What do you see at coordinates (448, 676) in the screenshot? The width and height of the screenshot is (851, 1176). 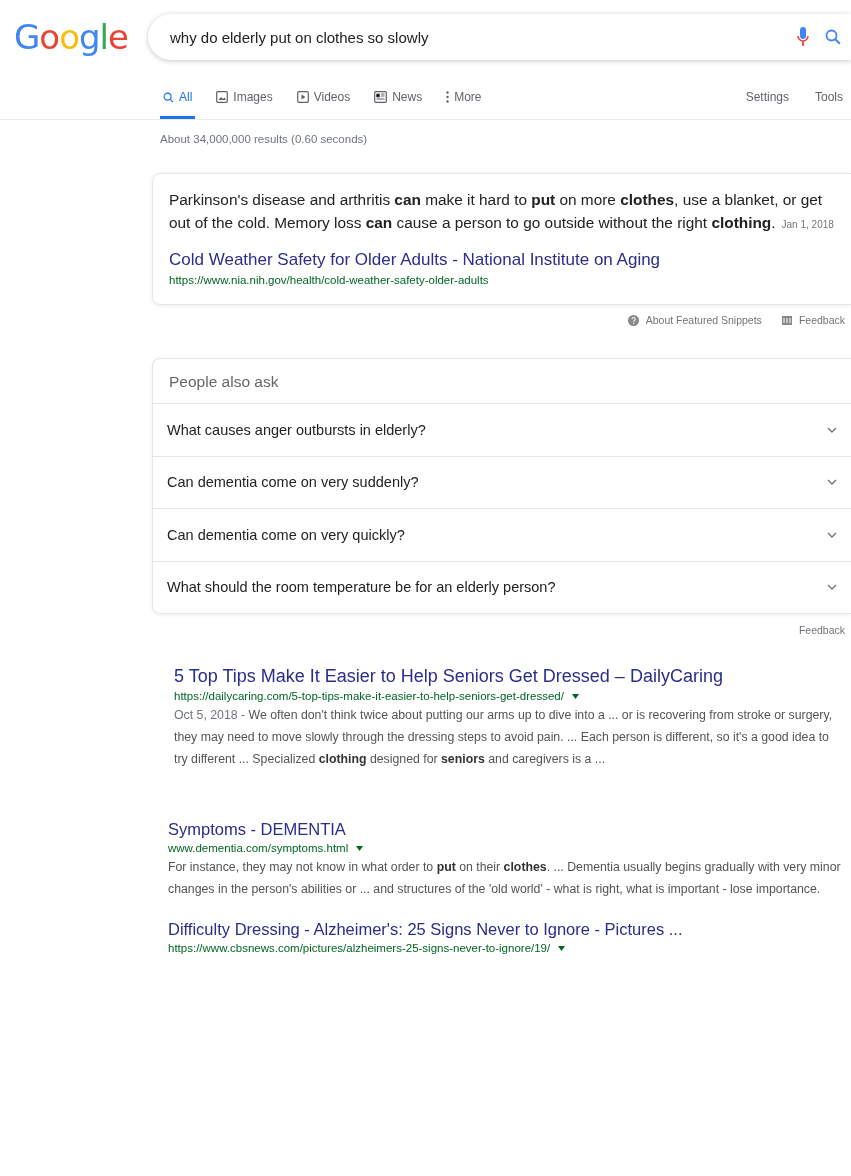 I see `result-title-link: 5 Top Tips Make It Easier to Help Seniors Get Dressed – DailyCaring` at bounding box center [448, 676].